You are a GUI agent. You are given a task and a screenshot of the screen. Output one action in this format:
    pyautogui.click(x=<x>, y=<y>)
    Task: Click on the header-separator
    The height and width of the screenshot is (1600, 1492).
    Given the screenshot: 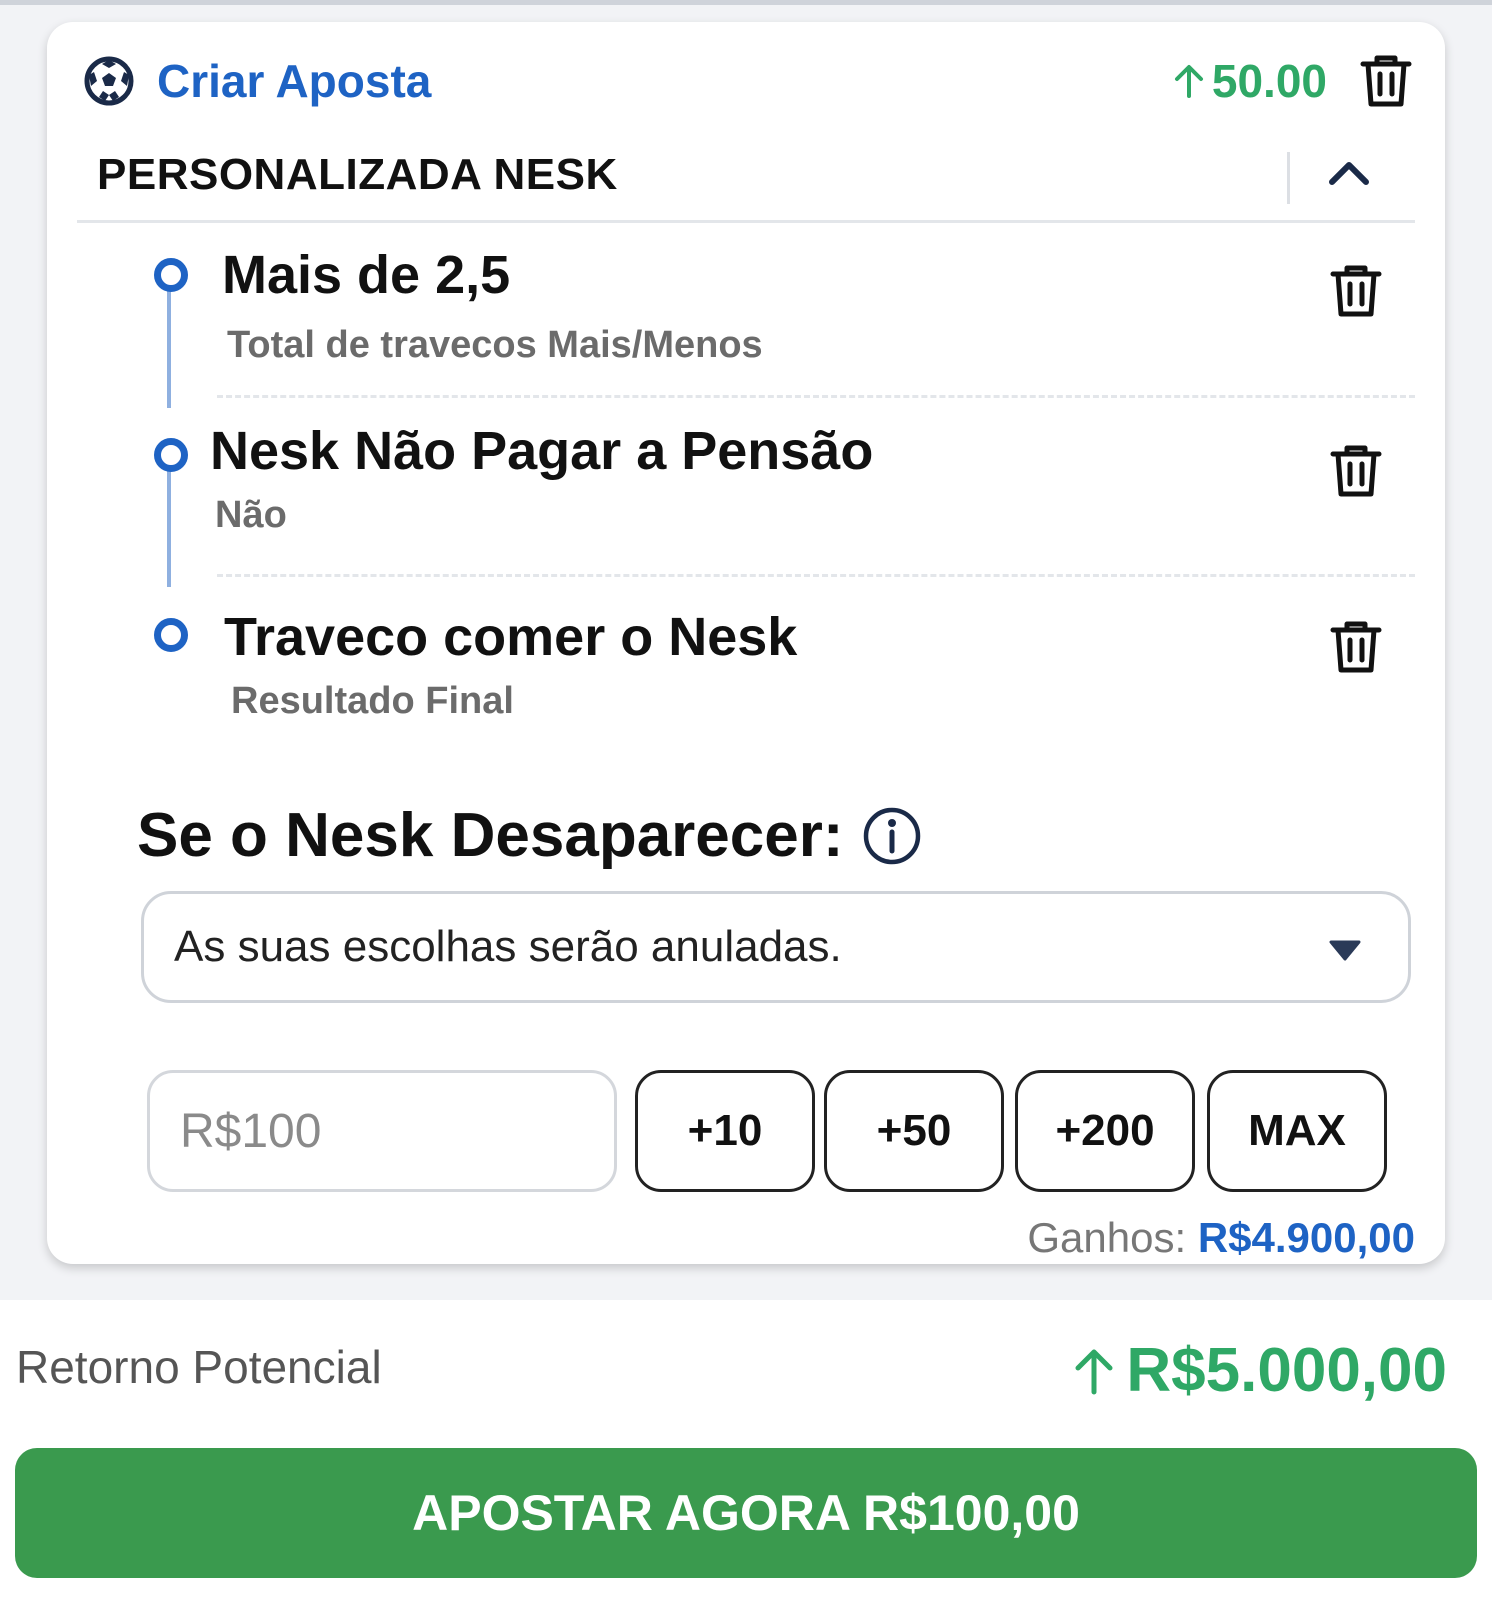 What is the action you would take?
    pyautogui.click(x=1288, y=178)
    